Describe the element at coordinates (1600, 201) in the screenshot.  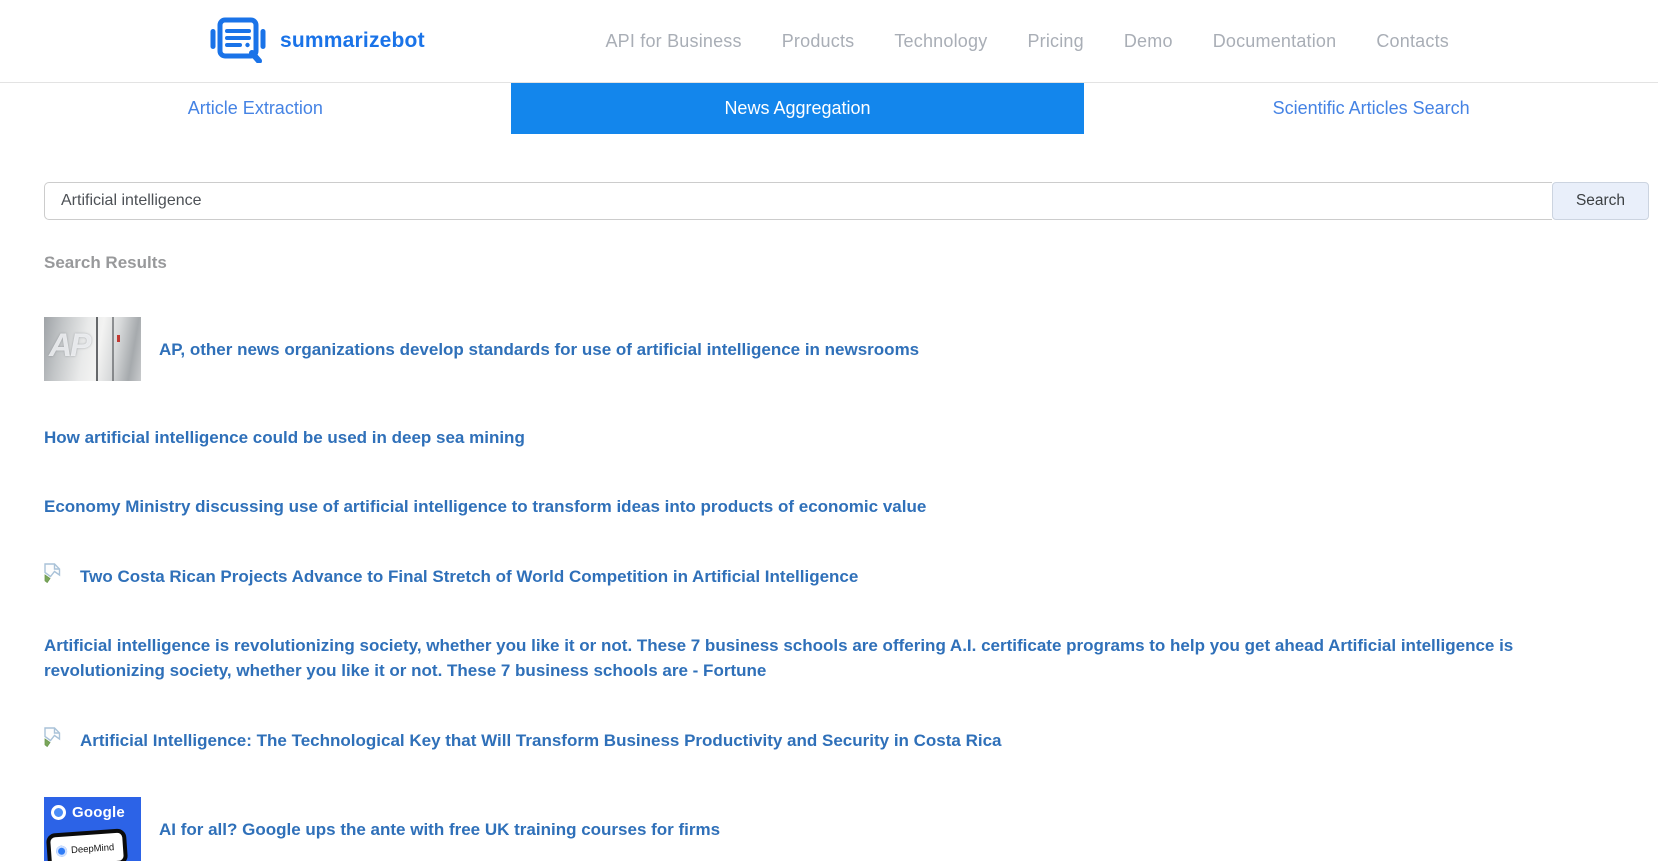
I see `search-button: Search` at that location.